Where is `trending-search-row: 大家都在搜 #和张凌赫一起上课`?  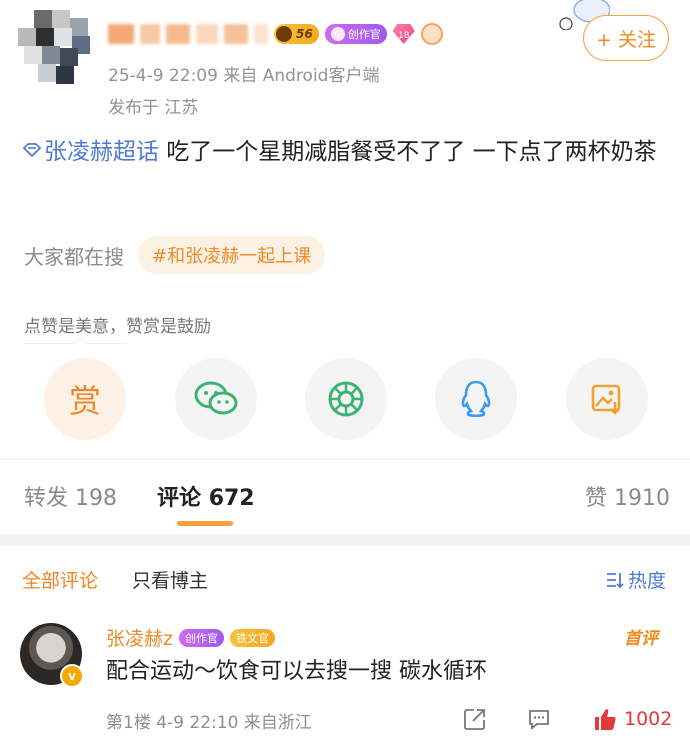
trending-search-row: 大家都在搜 #和张凌赫一起上课 is located at coordinates (175, 255).